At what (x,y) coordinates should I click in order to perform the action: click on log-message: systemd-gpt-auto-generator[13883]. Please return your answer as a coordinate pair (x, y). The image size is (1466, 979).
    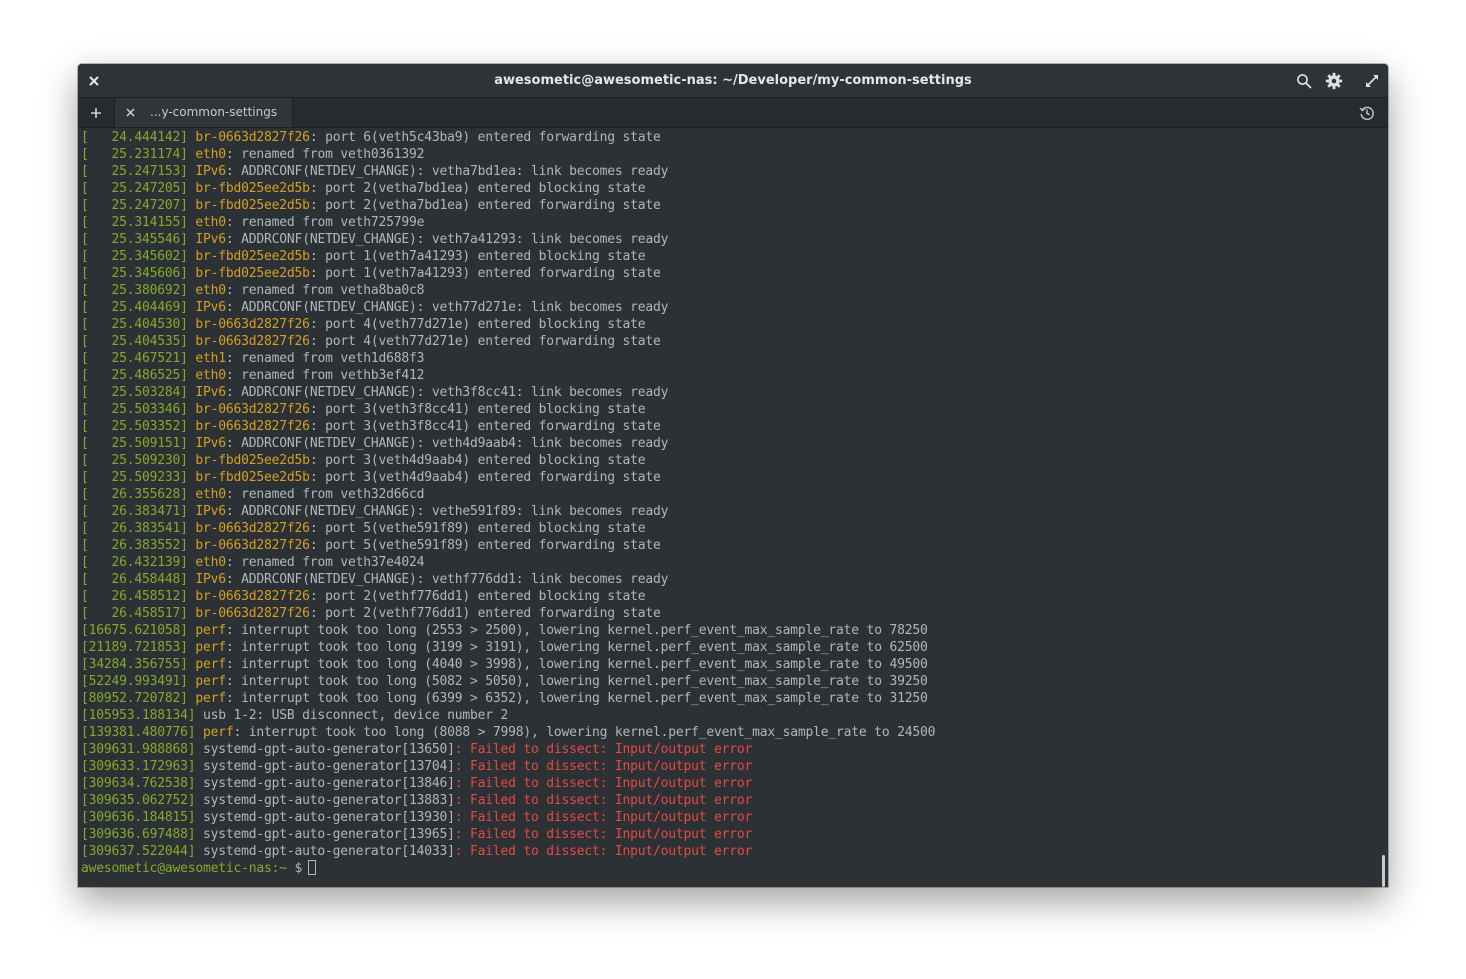
    Looking at the image, I should click on (329, 800).